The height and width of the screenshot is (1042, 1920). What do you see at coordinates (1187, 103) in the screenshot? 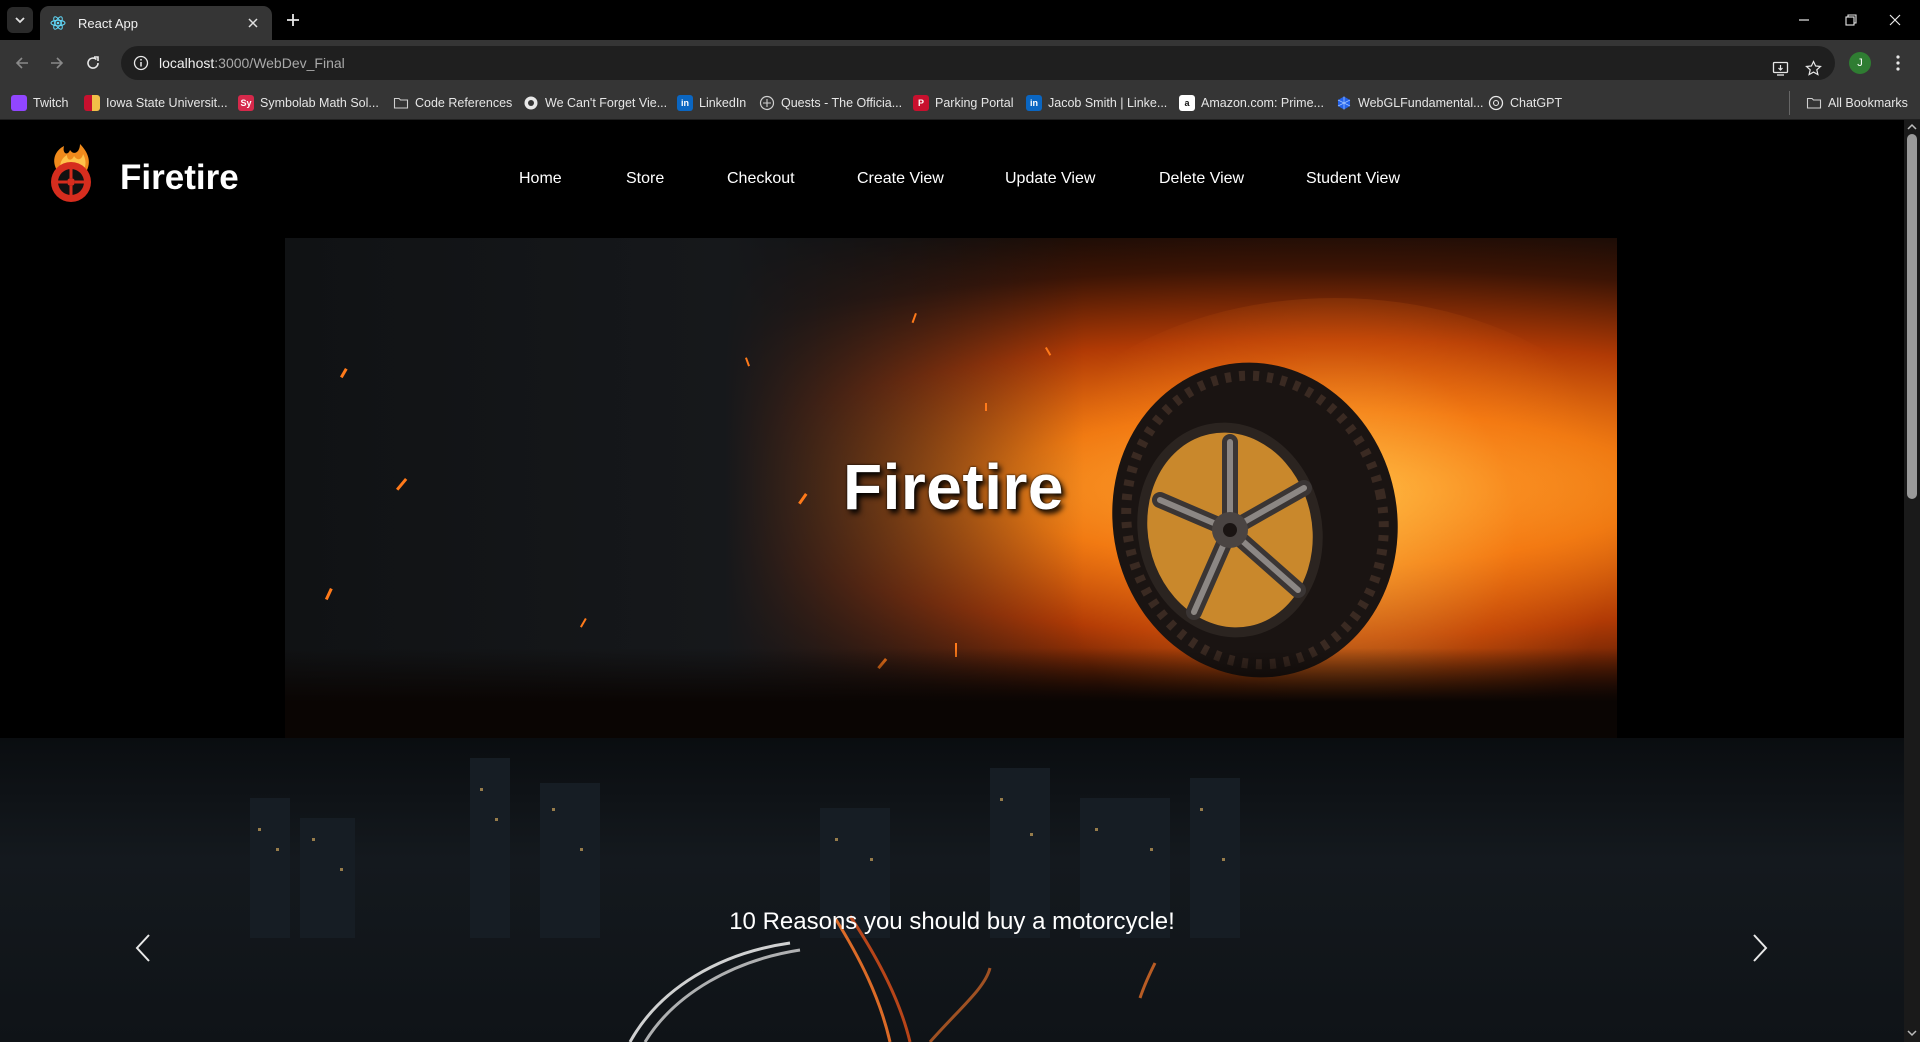
I see `amazon-icon: a` at bounding box center [1187, 103].